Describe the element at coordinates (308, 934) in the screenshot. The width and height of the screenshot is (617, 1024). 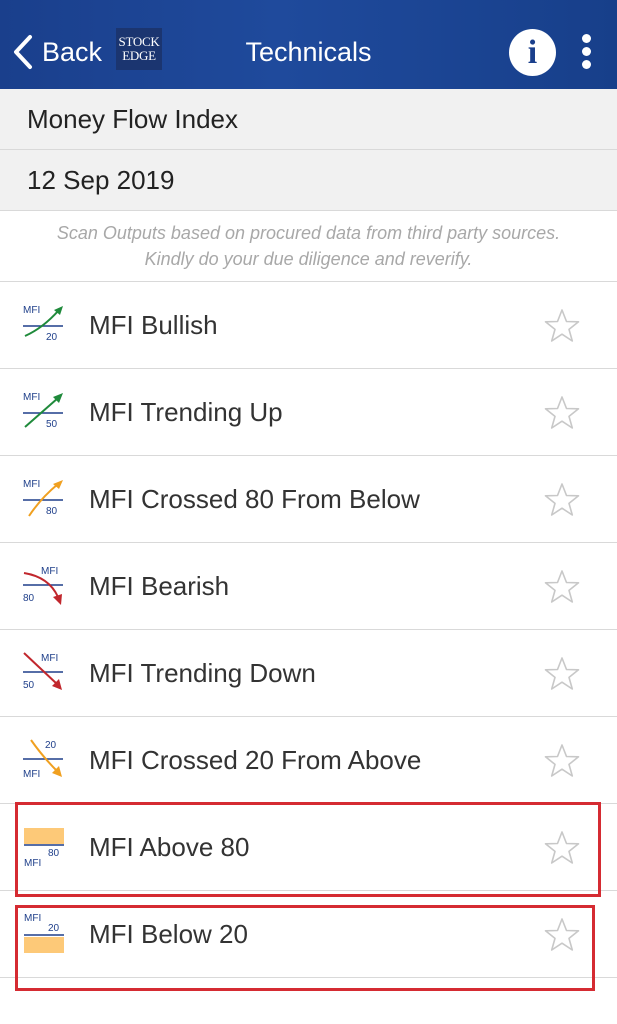
I see `scan-row-mfi-below-20: MFI 20 MFI Below 20` at that location.